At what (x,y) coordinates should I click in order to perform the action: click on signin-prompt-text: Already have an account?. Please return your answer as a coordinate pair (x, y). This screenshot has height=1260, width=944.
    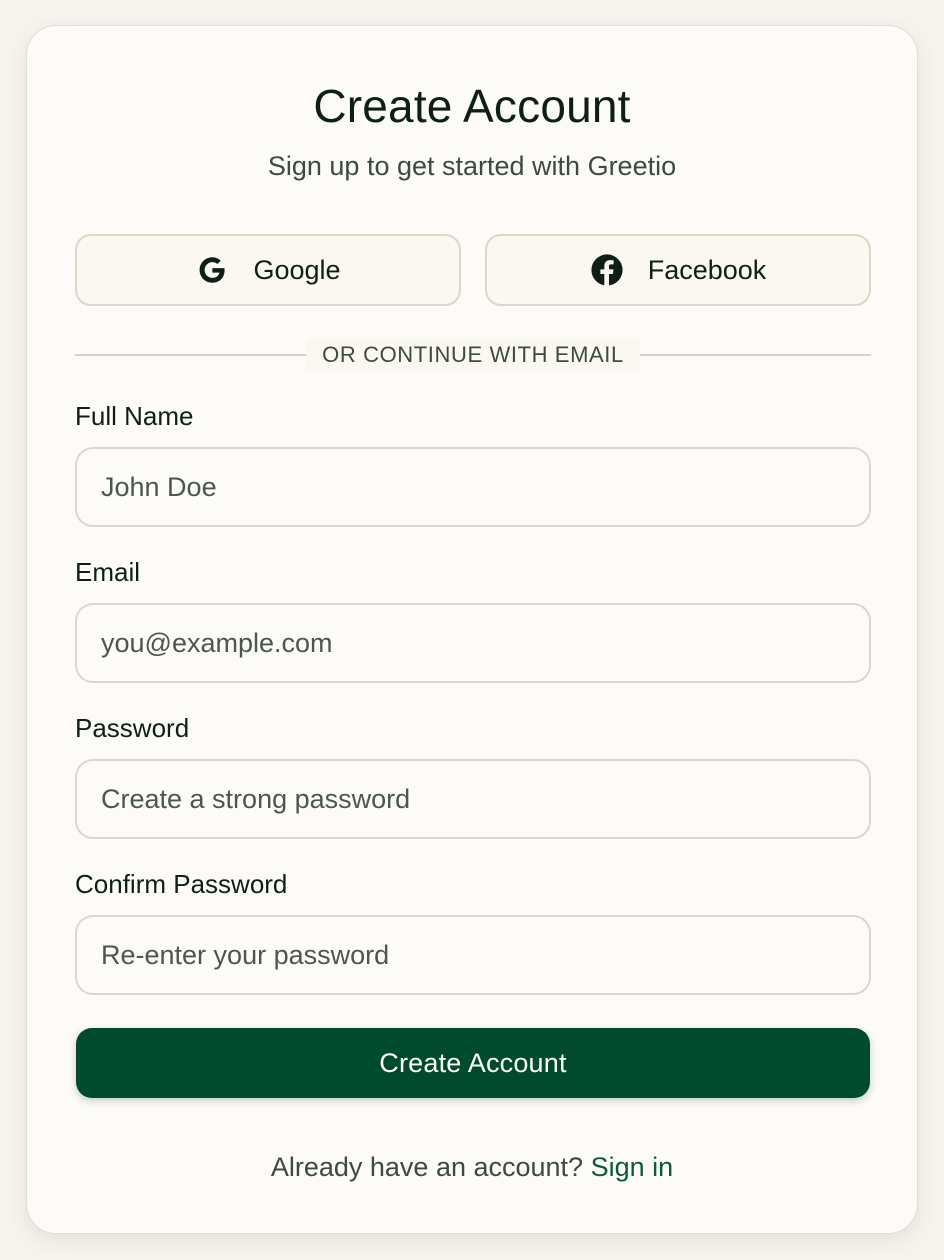
    Looking at the image, I should click on (427, 1167).